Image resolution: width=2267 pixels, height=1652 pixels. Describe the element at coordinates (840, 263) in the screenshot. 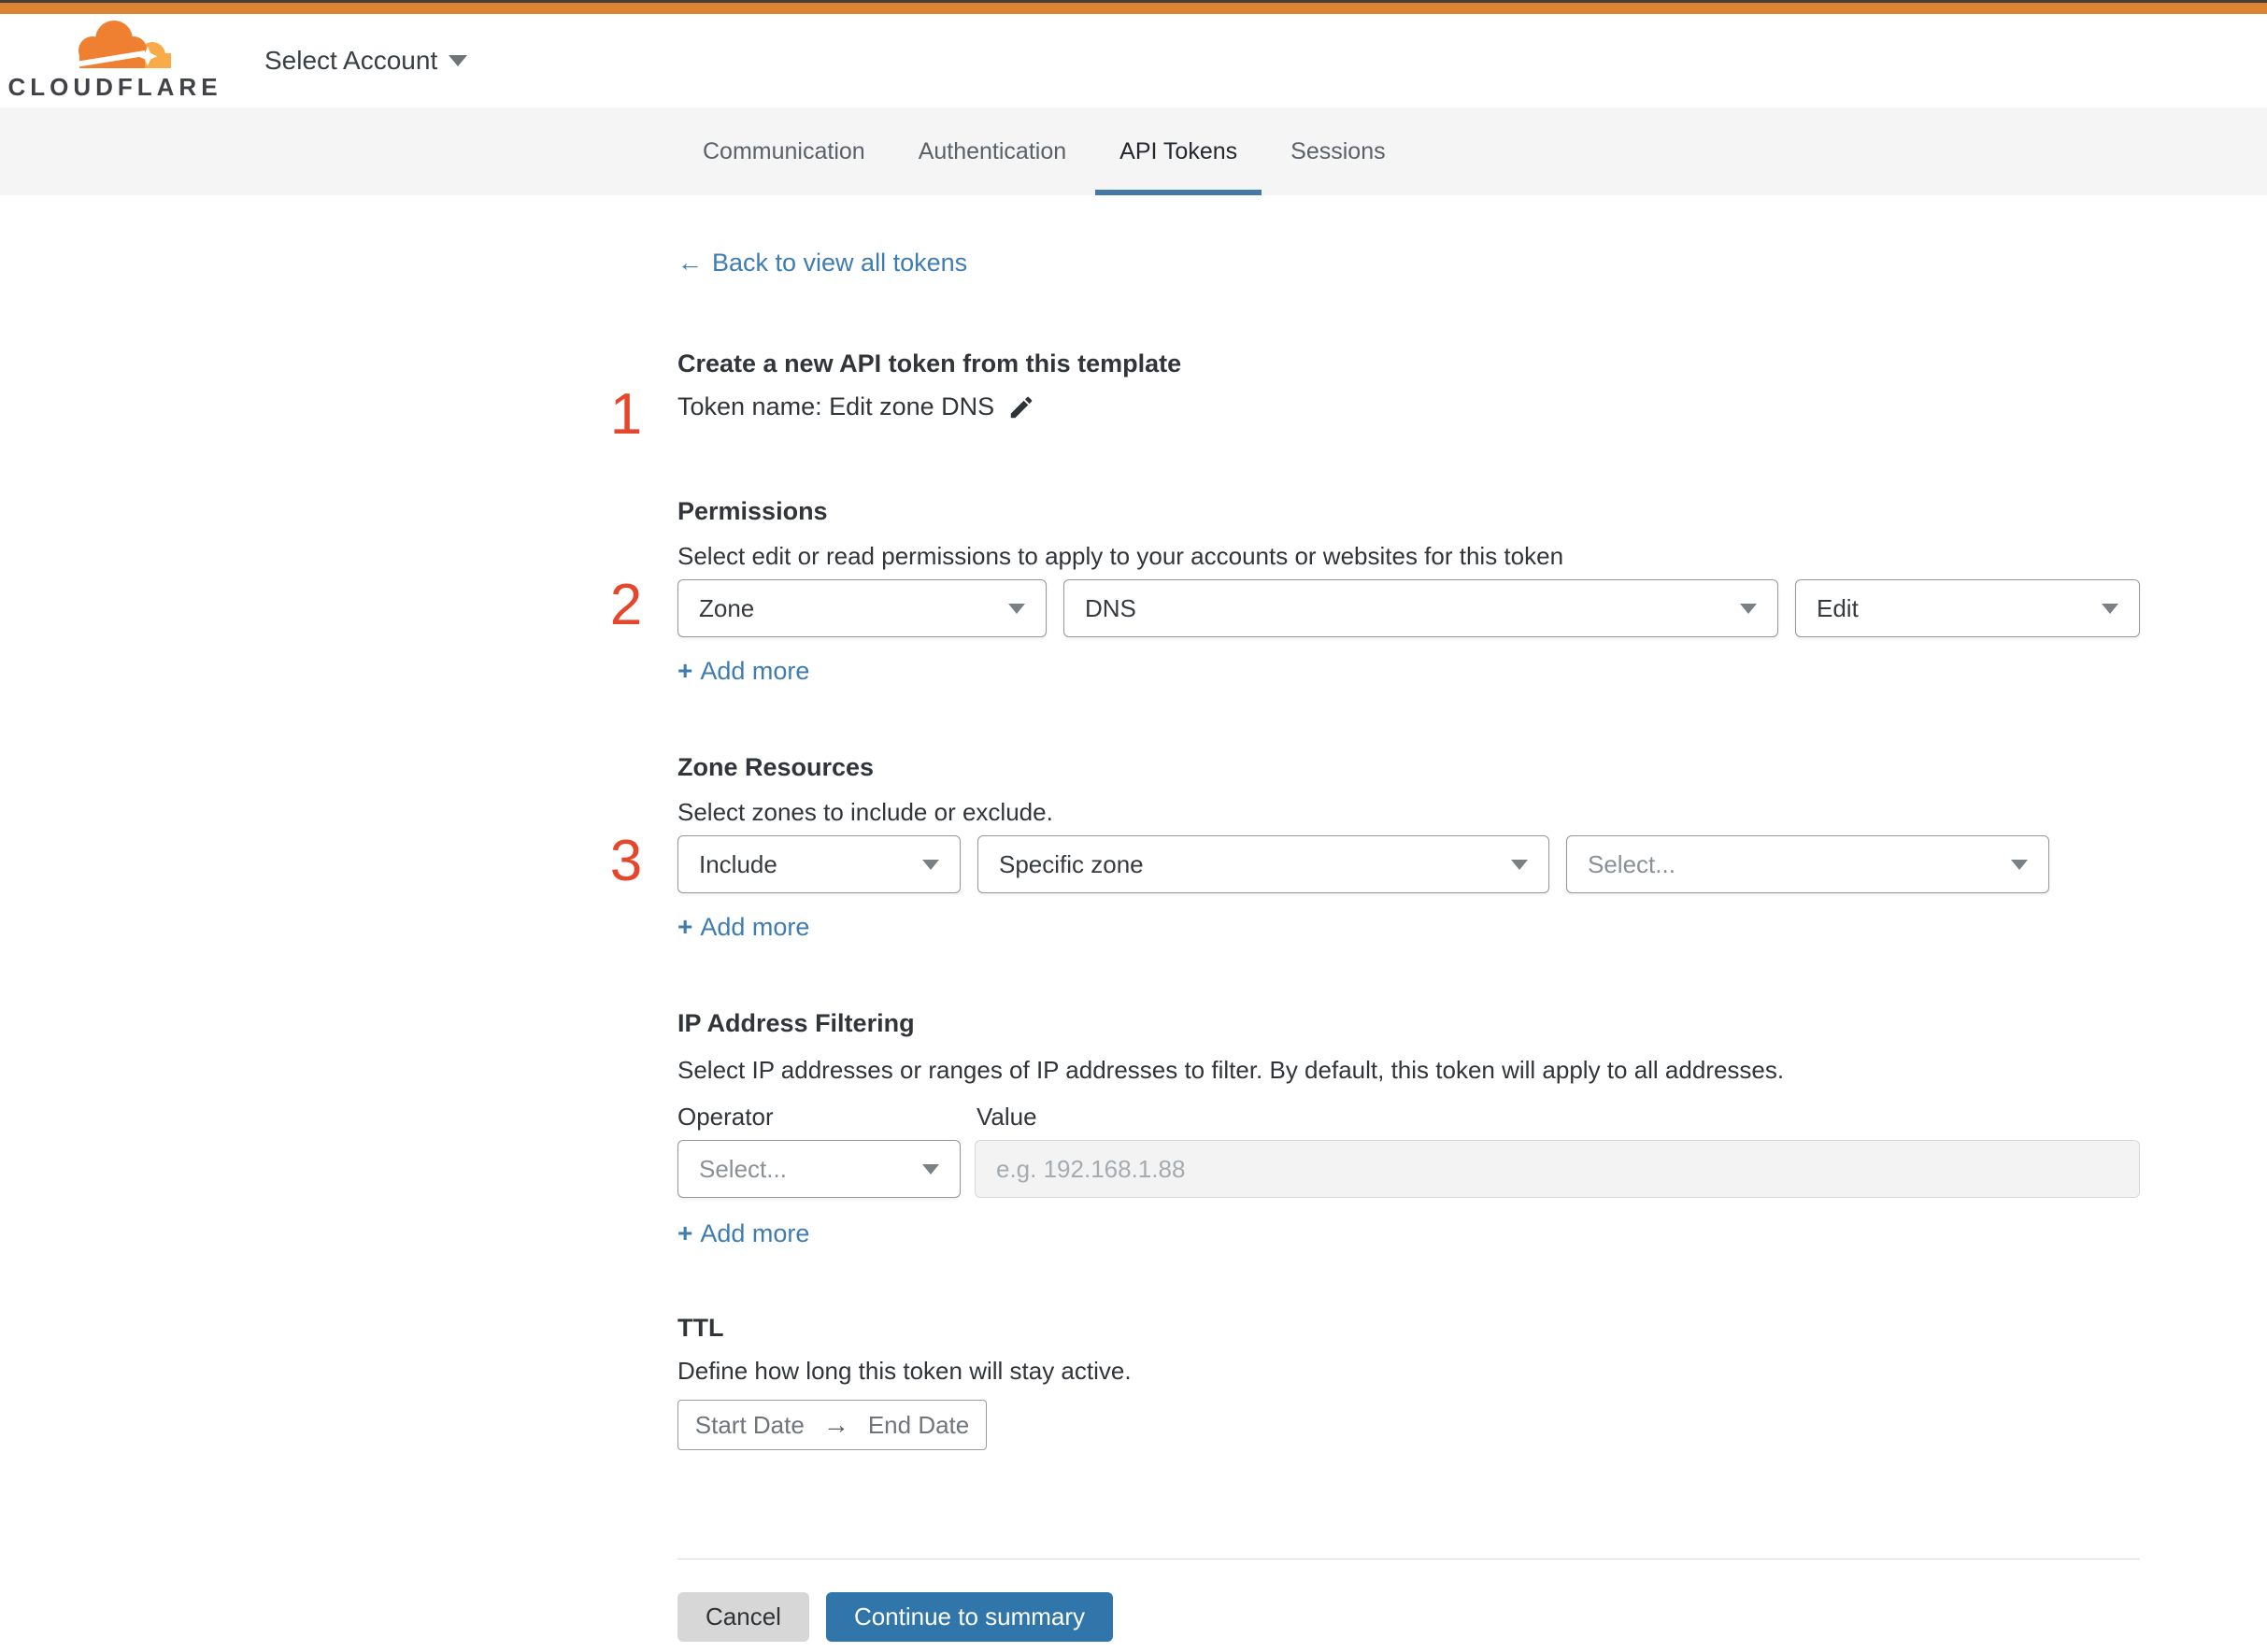

I see `back-link-label: Back to view all tokens` at that location.